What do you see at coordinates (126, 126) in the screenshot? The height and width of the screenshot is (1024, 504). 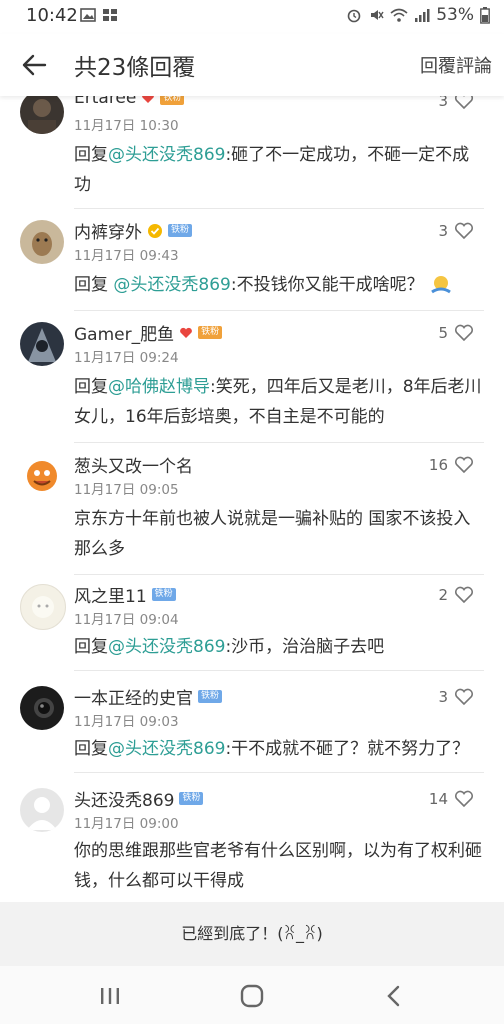 I see `comment-time: 11月17日 10:30` at bounding box center [126, 126].